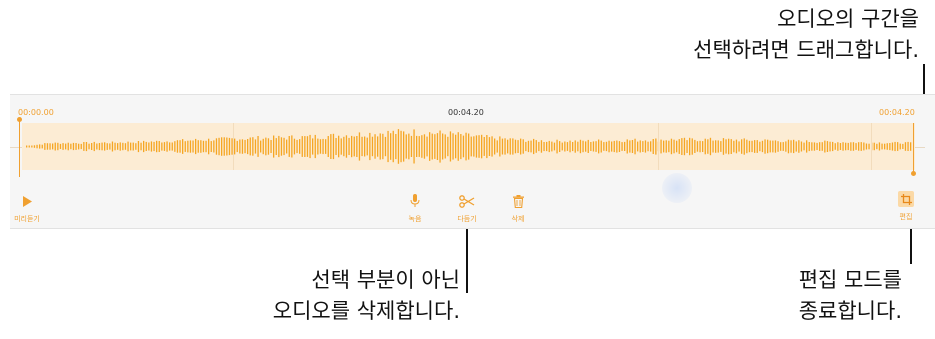  I want to click on crop-icon, so click(906, 199).